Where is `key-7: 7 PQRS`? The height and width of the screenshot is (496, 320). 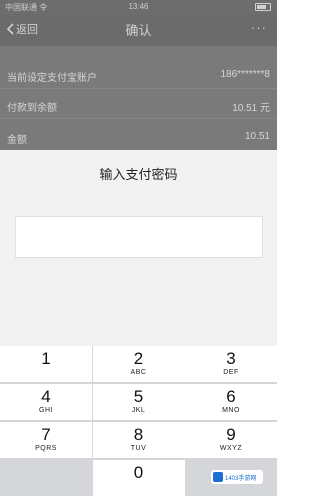
key-7: 7 PQRS is located at coordinates (46, 440).